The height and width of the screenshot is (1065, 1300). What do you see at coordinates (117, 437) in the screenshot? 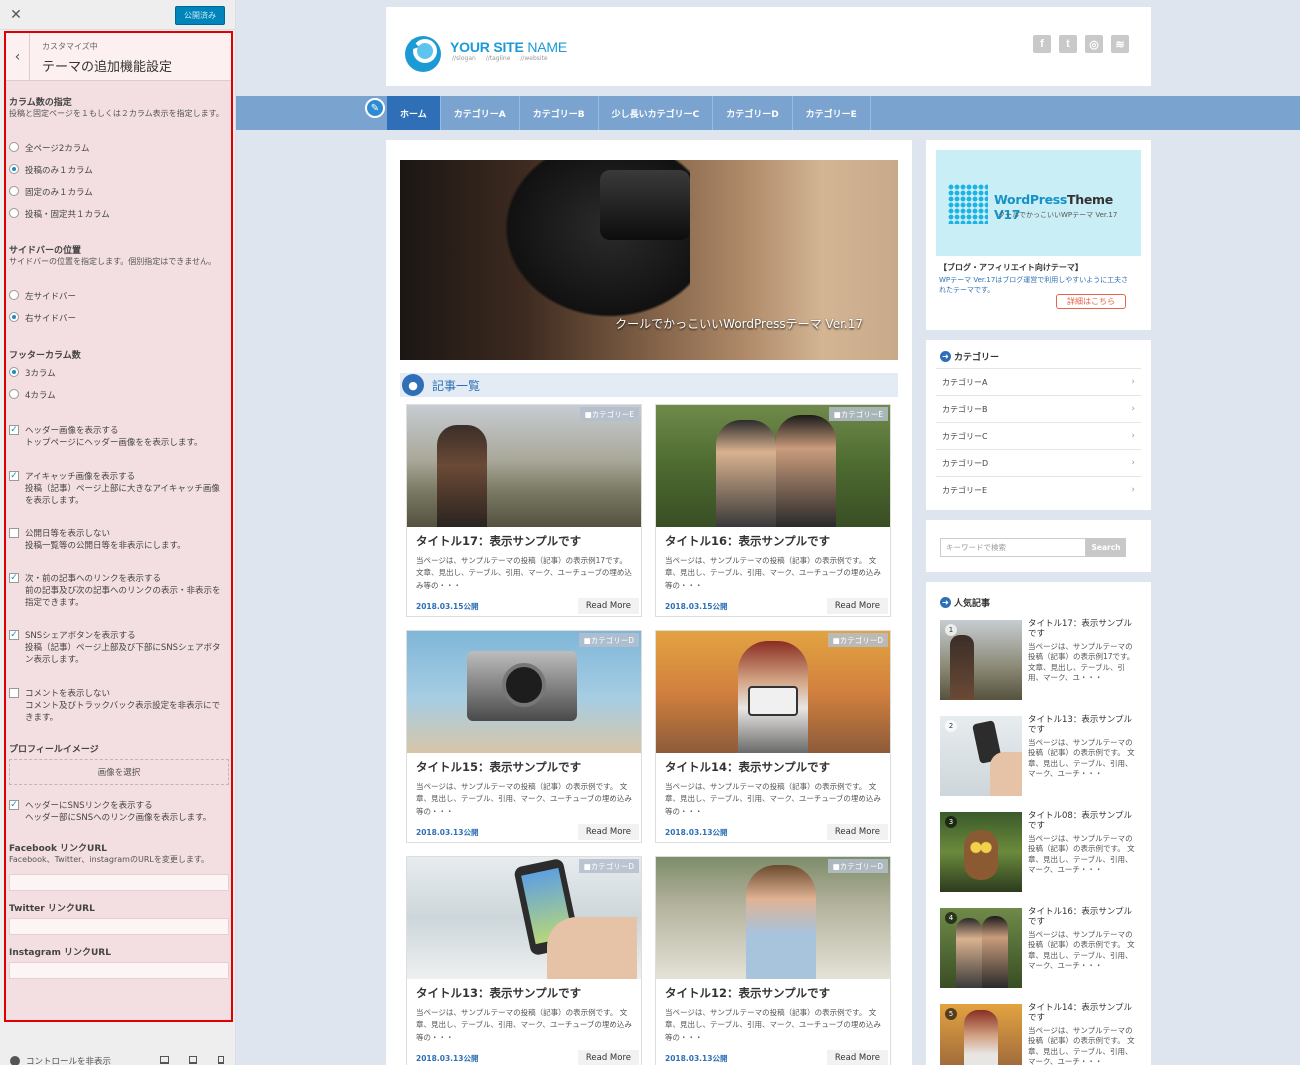
I see `check-header-image: ✓ ヘッダー画像を表示する トップページにヘッダー画像をを表示します。` at bounding box center [117, 437].